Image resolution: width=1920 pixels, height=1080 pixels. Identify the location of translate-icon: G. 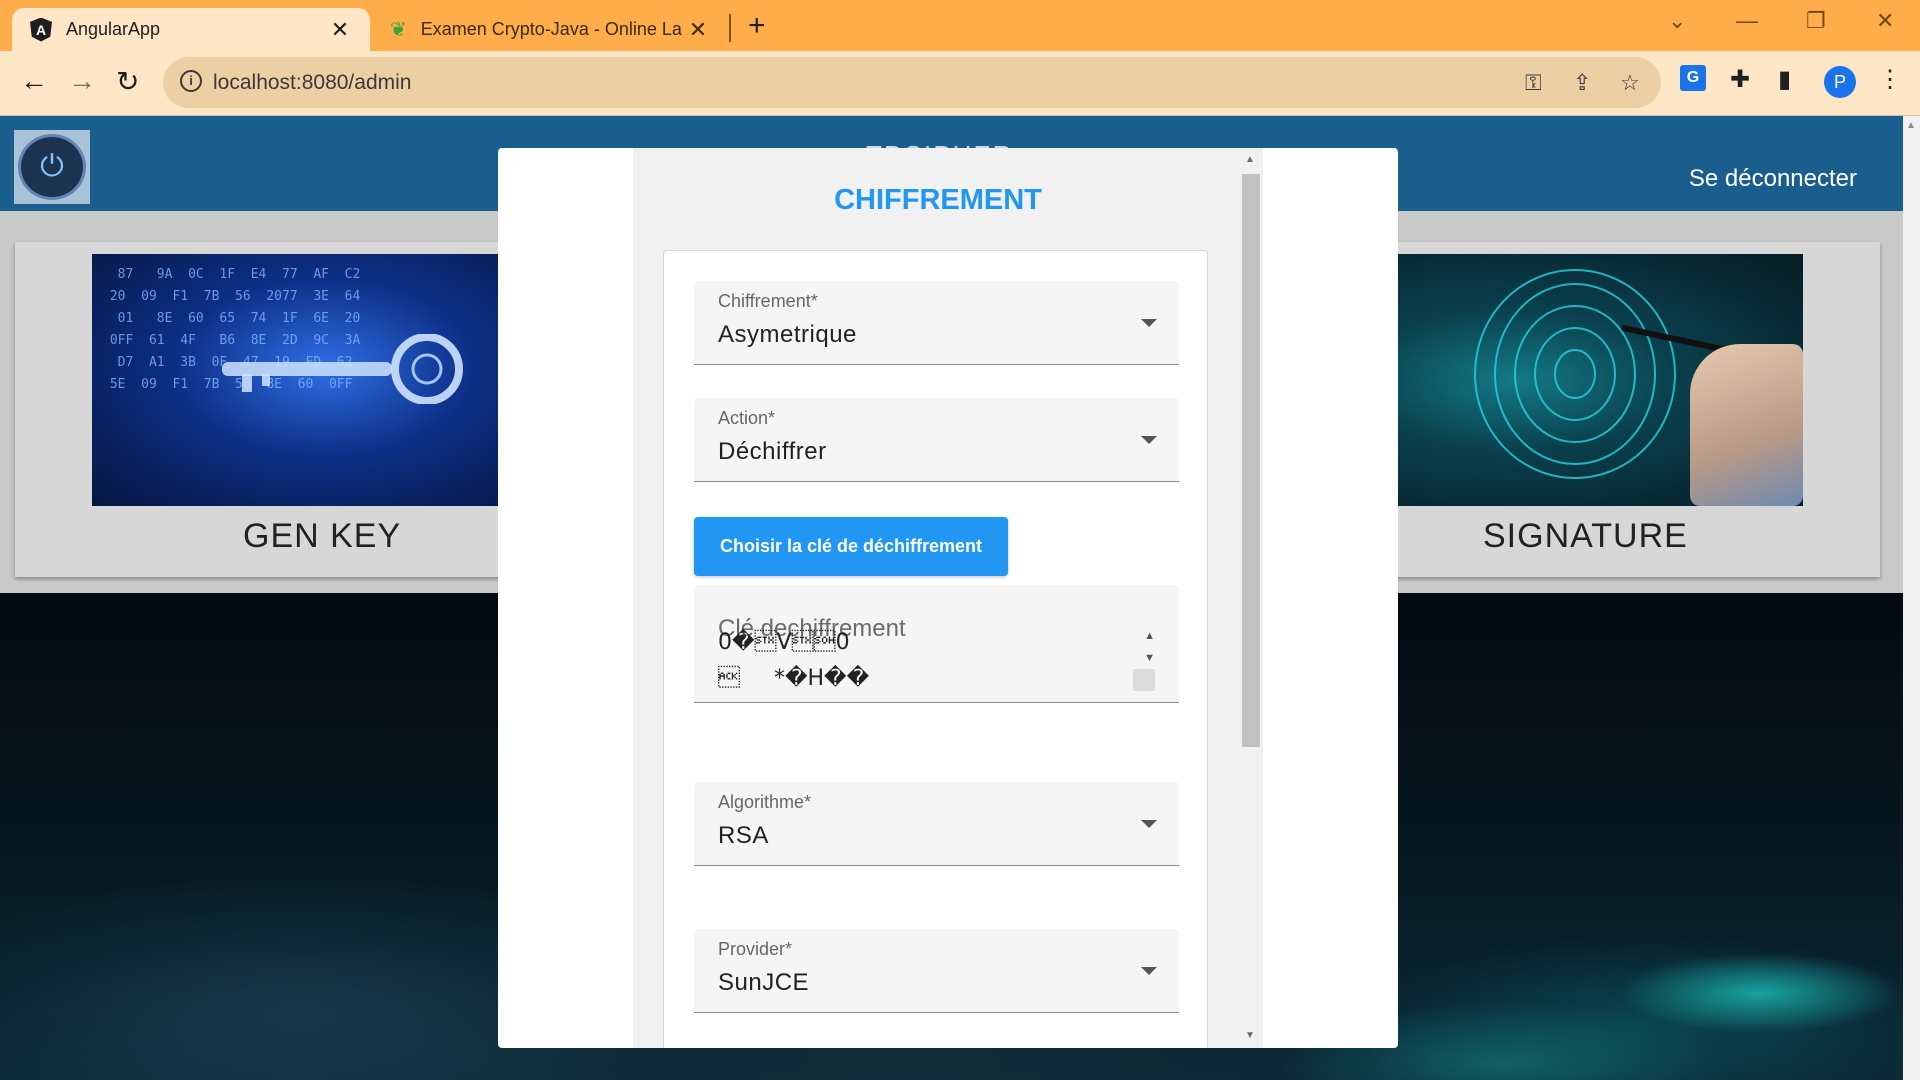
(1693, 78).